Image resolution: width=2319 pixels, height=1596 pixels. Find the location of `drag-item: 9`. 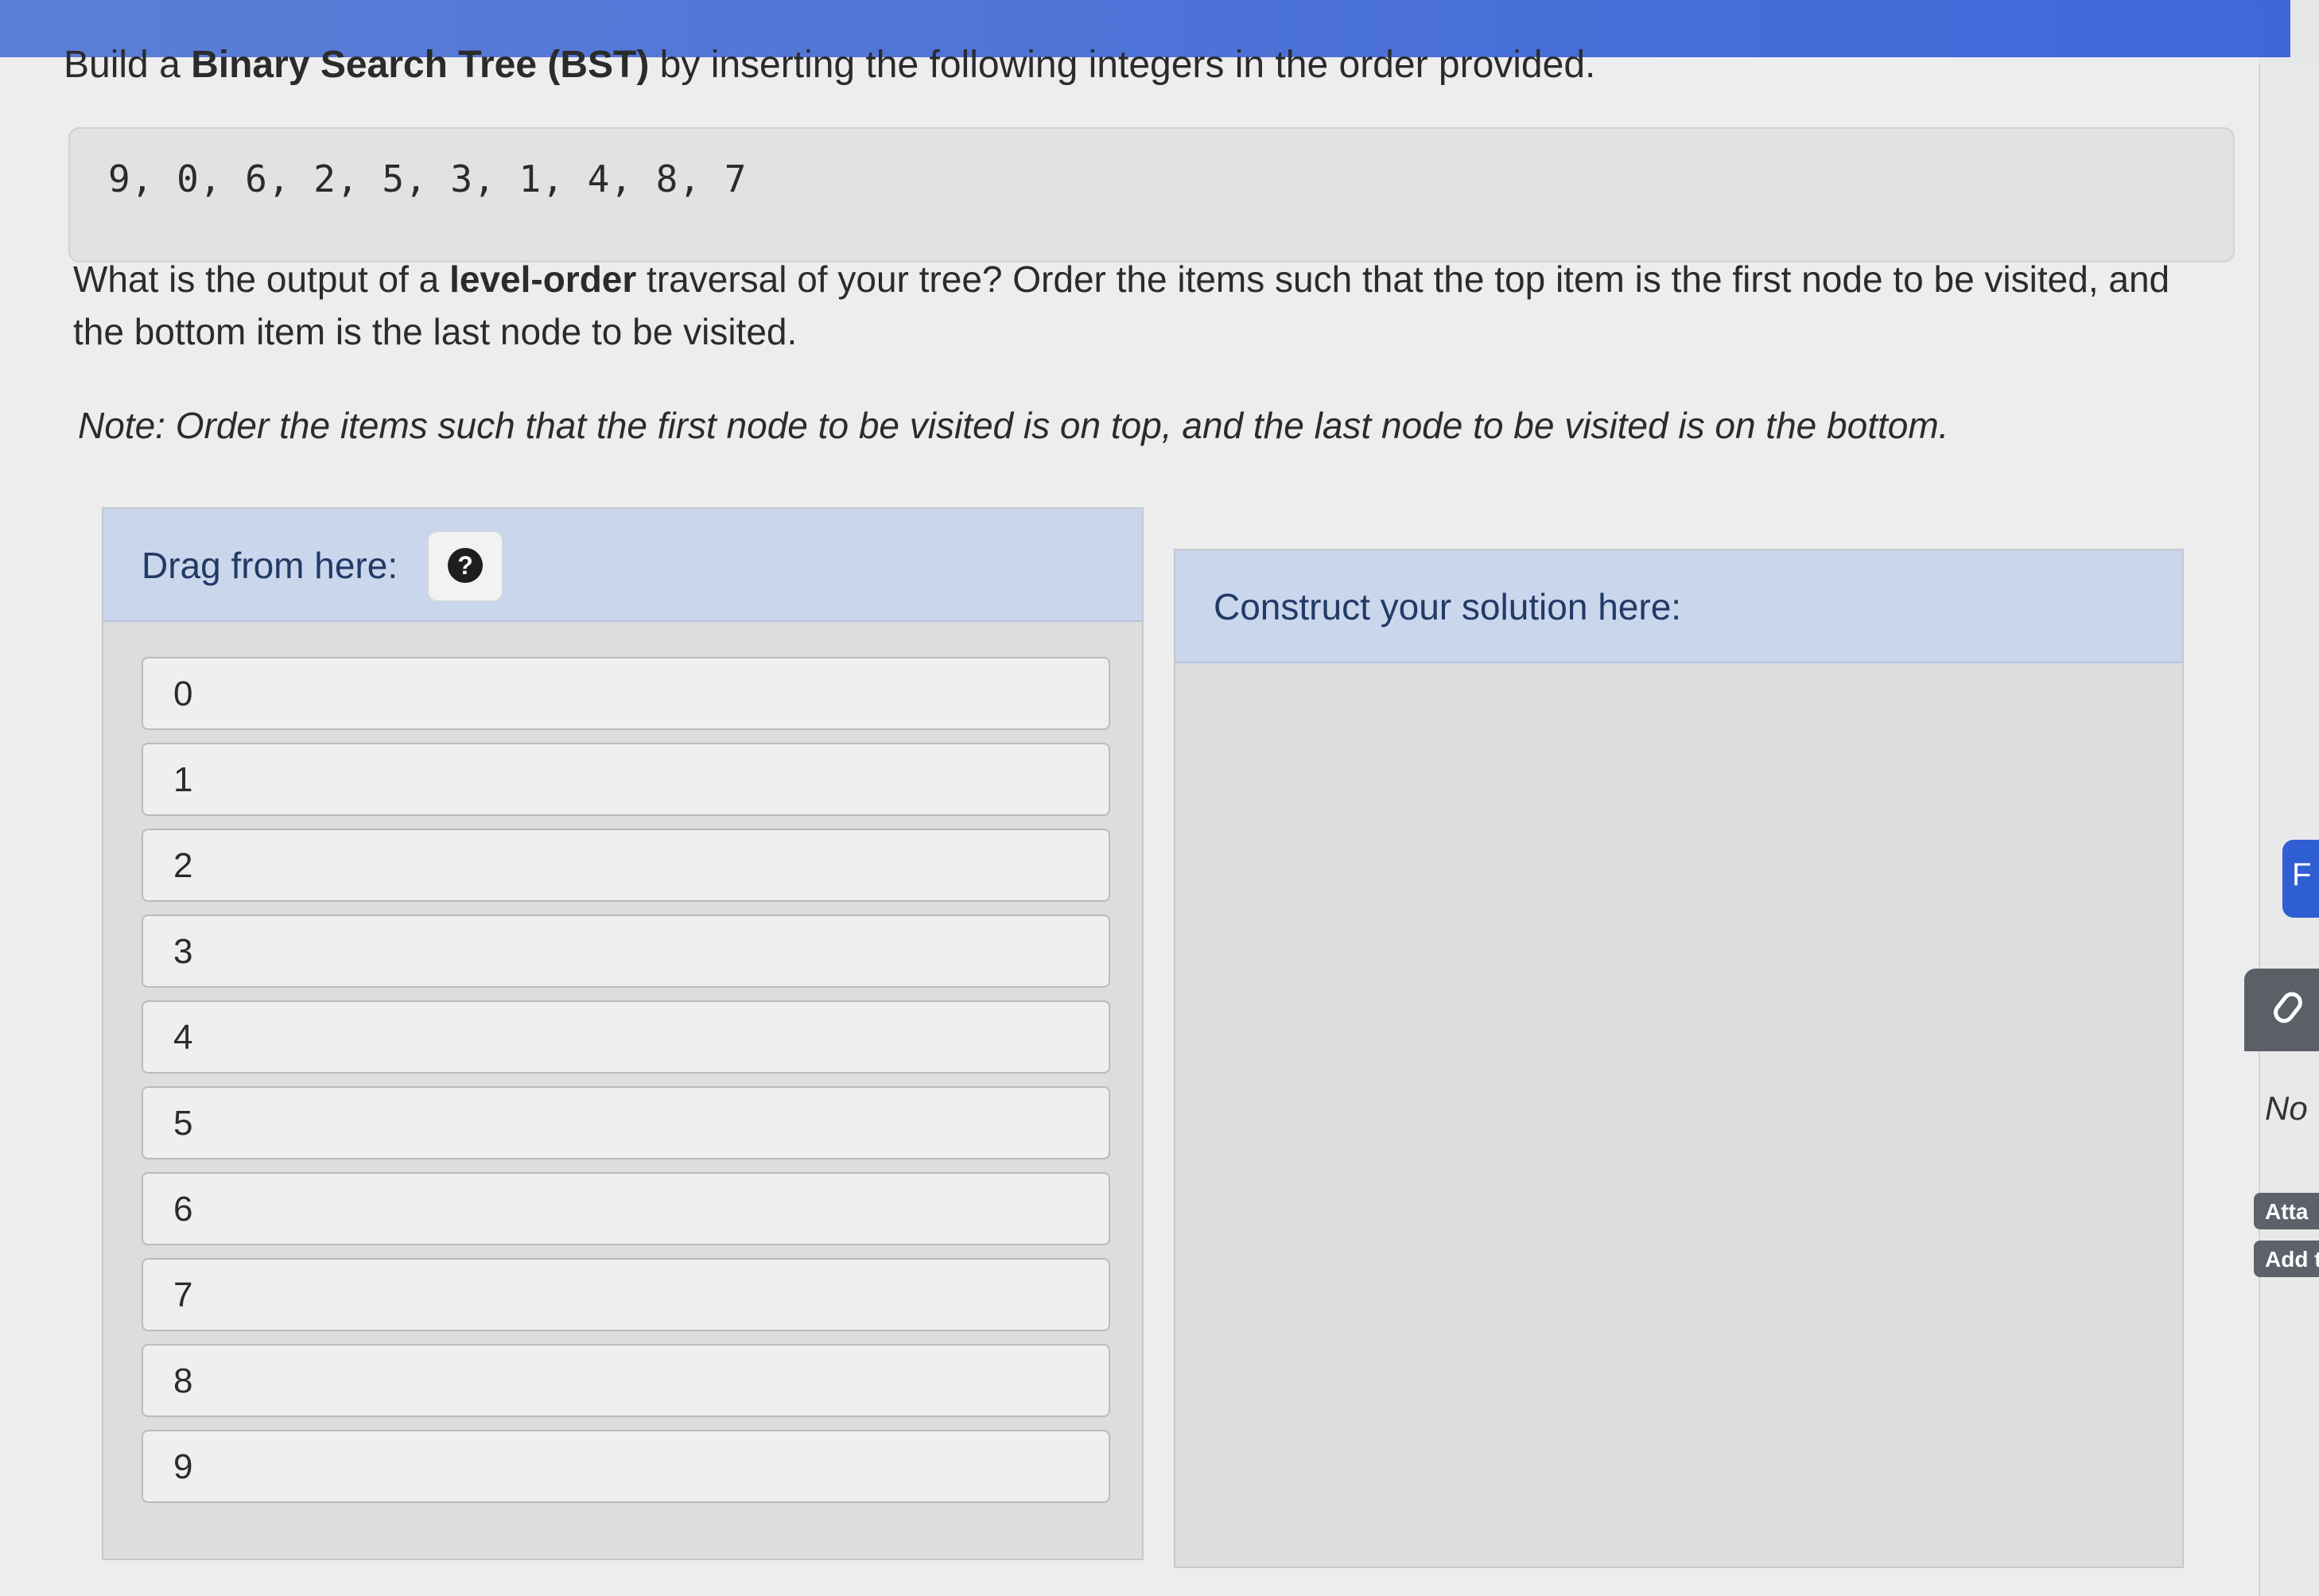

drag-item: 9 is located at coordinates (626, 1467).